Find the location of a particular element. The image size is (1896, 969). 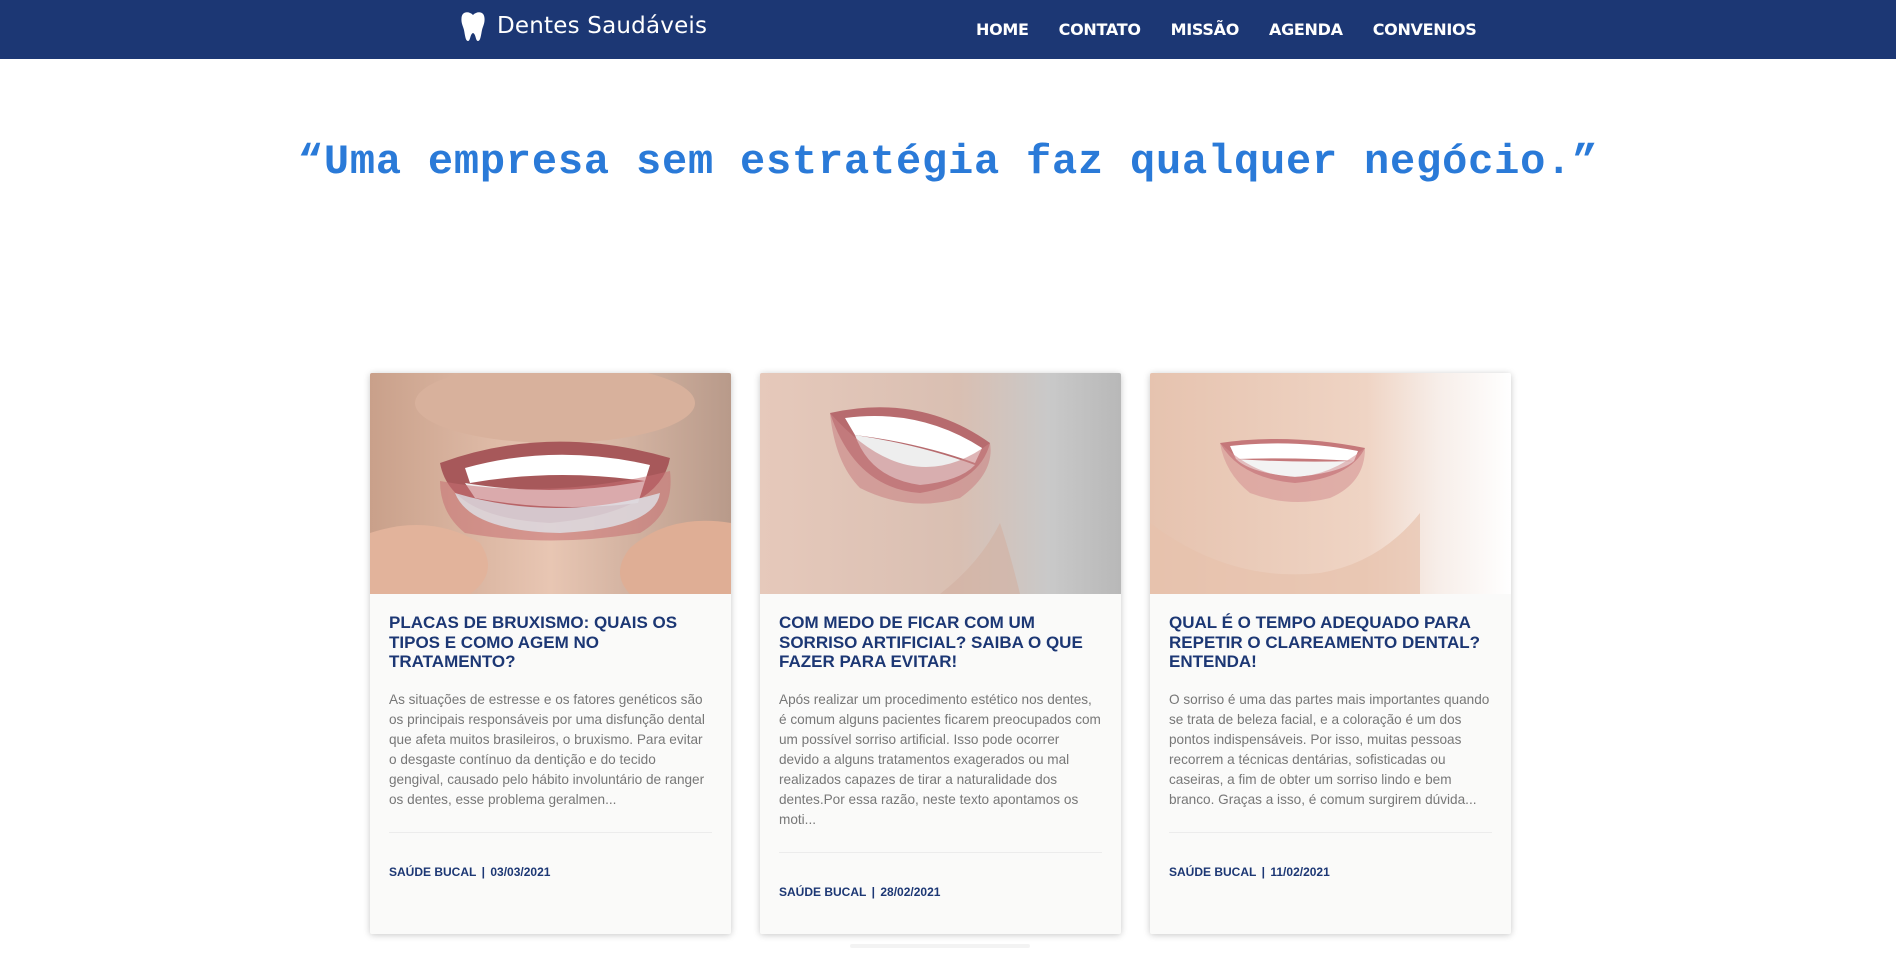

card-image-night-guard is located at coordinates (550, 483).